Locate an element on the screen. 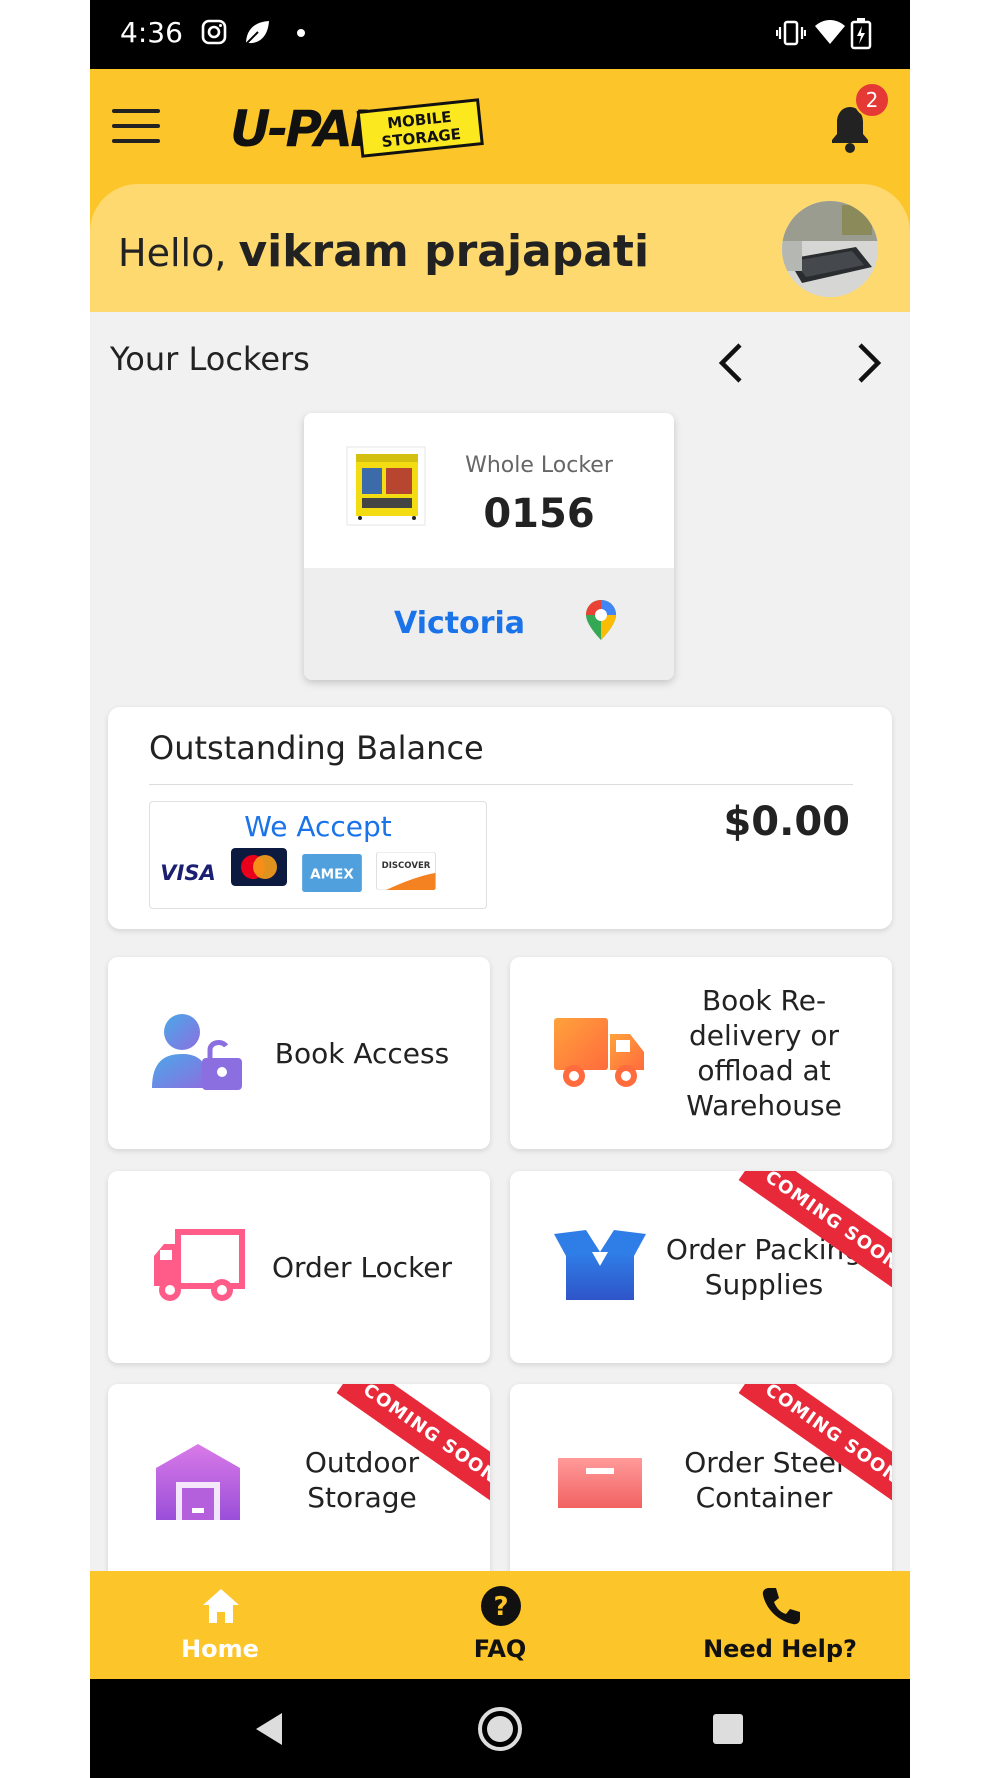  delivery-truck-icon is located at coordinates (599, 1052).